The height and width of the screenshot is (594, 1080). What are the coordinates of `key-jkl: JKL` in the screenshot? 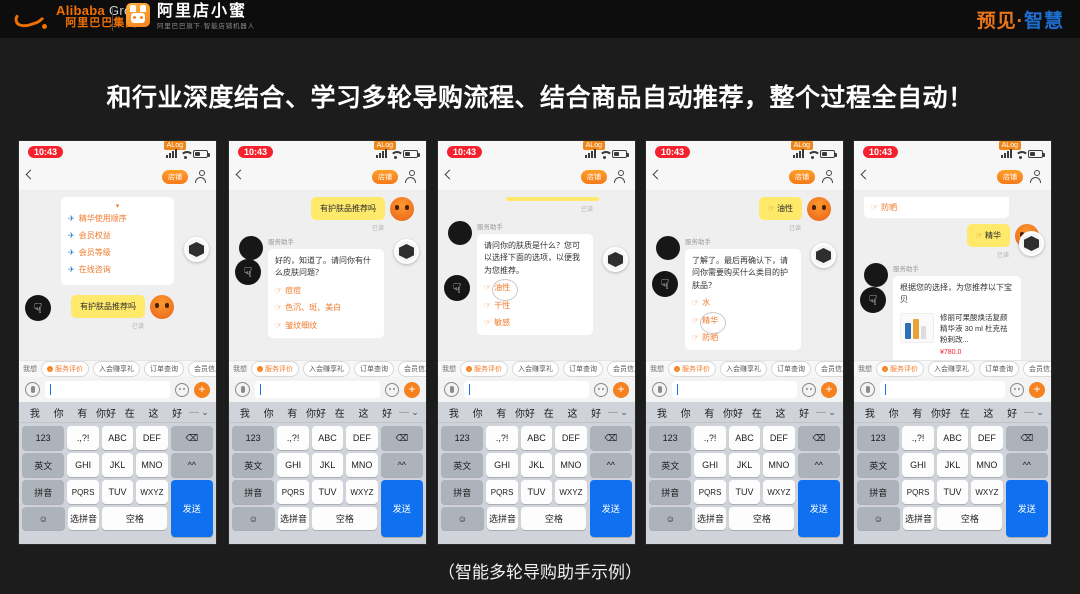 It's located at (327, 465).